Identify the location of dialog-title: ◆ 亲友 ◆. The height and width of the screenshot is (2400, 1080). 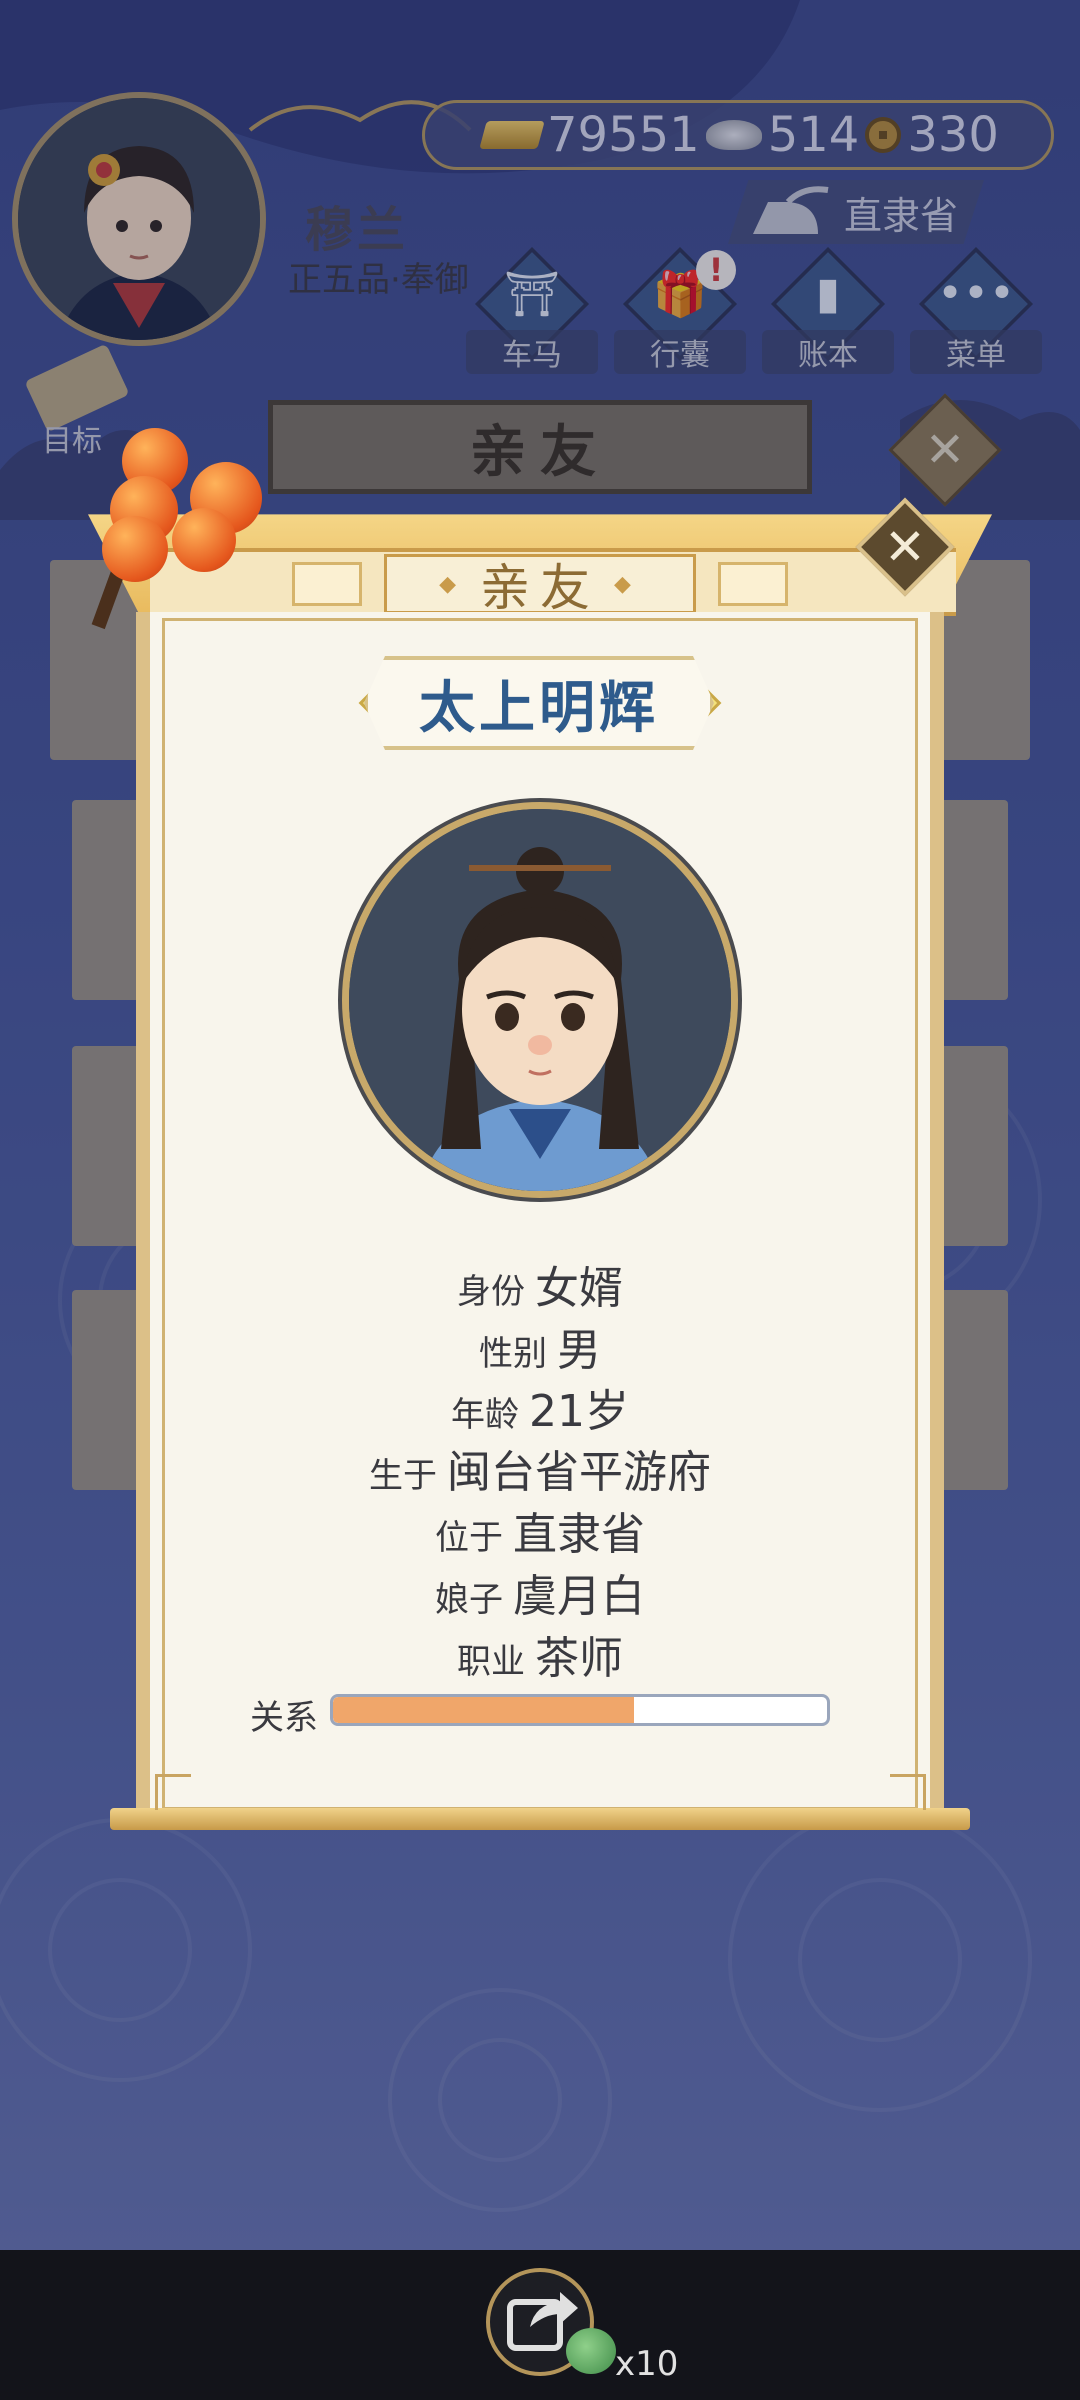
(540, 585).